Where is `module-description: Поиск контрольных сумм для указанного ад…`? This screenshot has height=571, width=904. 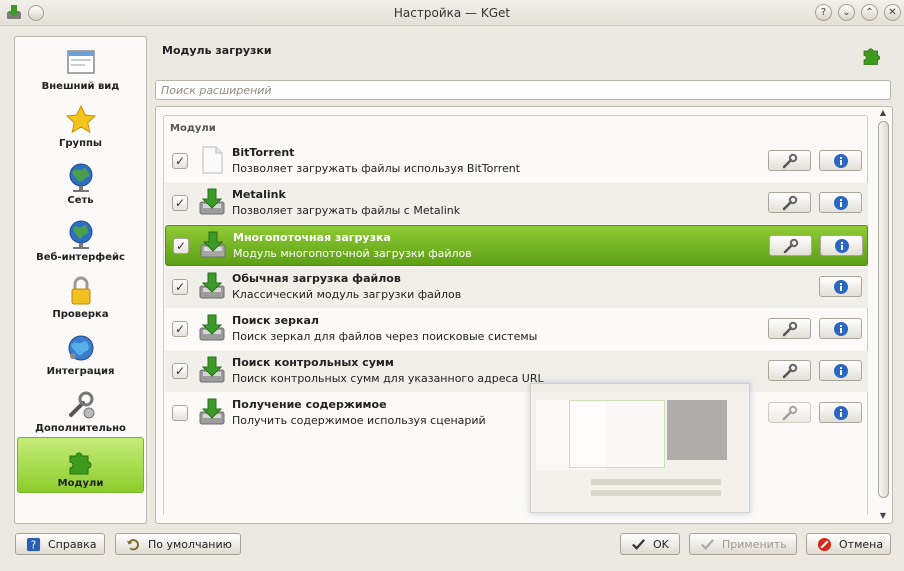
module-description: Поиск контрольных сумм для указанного ад… is located at coordinates (388, 378).